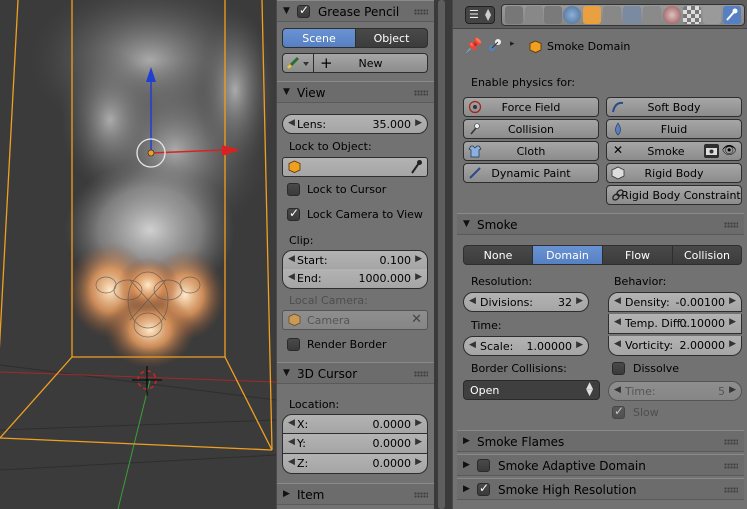 This screenshot has height=509, width=747. Describe the element at coordinates (391, 38) in the screenshot. I see `tab-object: Object` at that location.